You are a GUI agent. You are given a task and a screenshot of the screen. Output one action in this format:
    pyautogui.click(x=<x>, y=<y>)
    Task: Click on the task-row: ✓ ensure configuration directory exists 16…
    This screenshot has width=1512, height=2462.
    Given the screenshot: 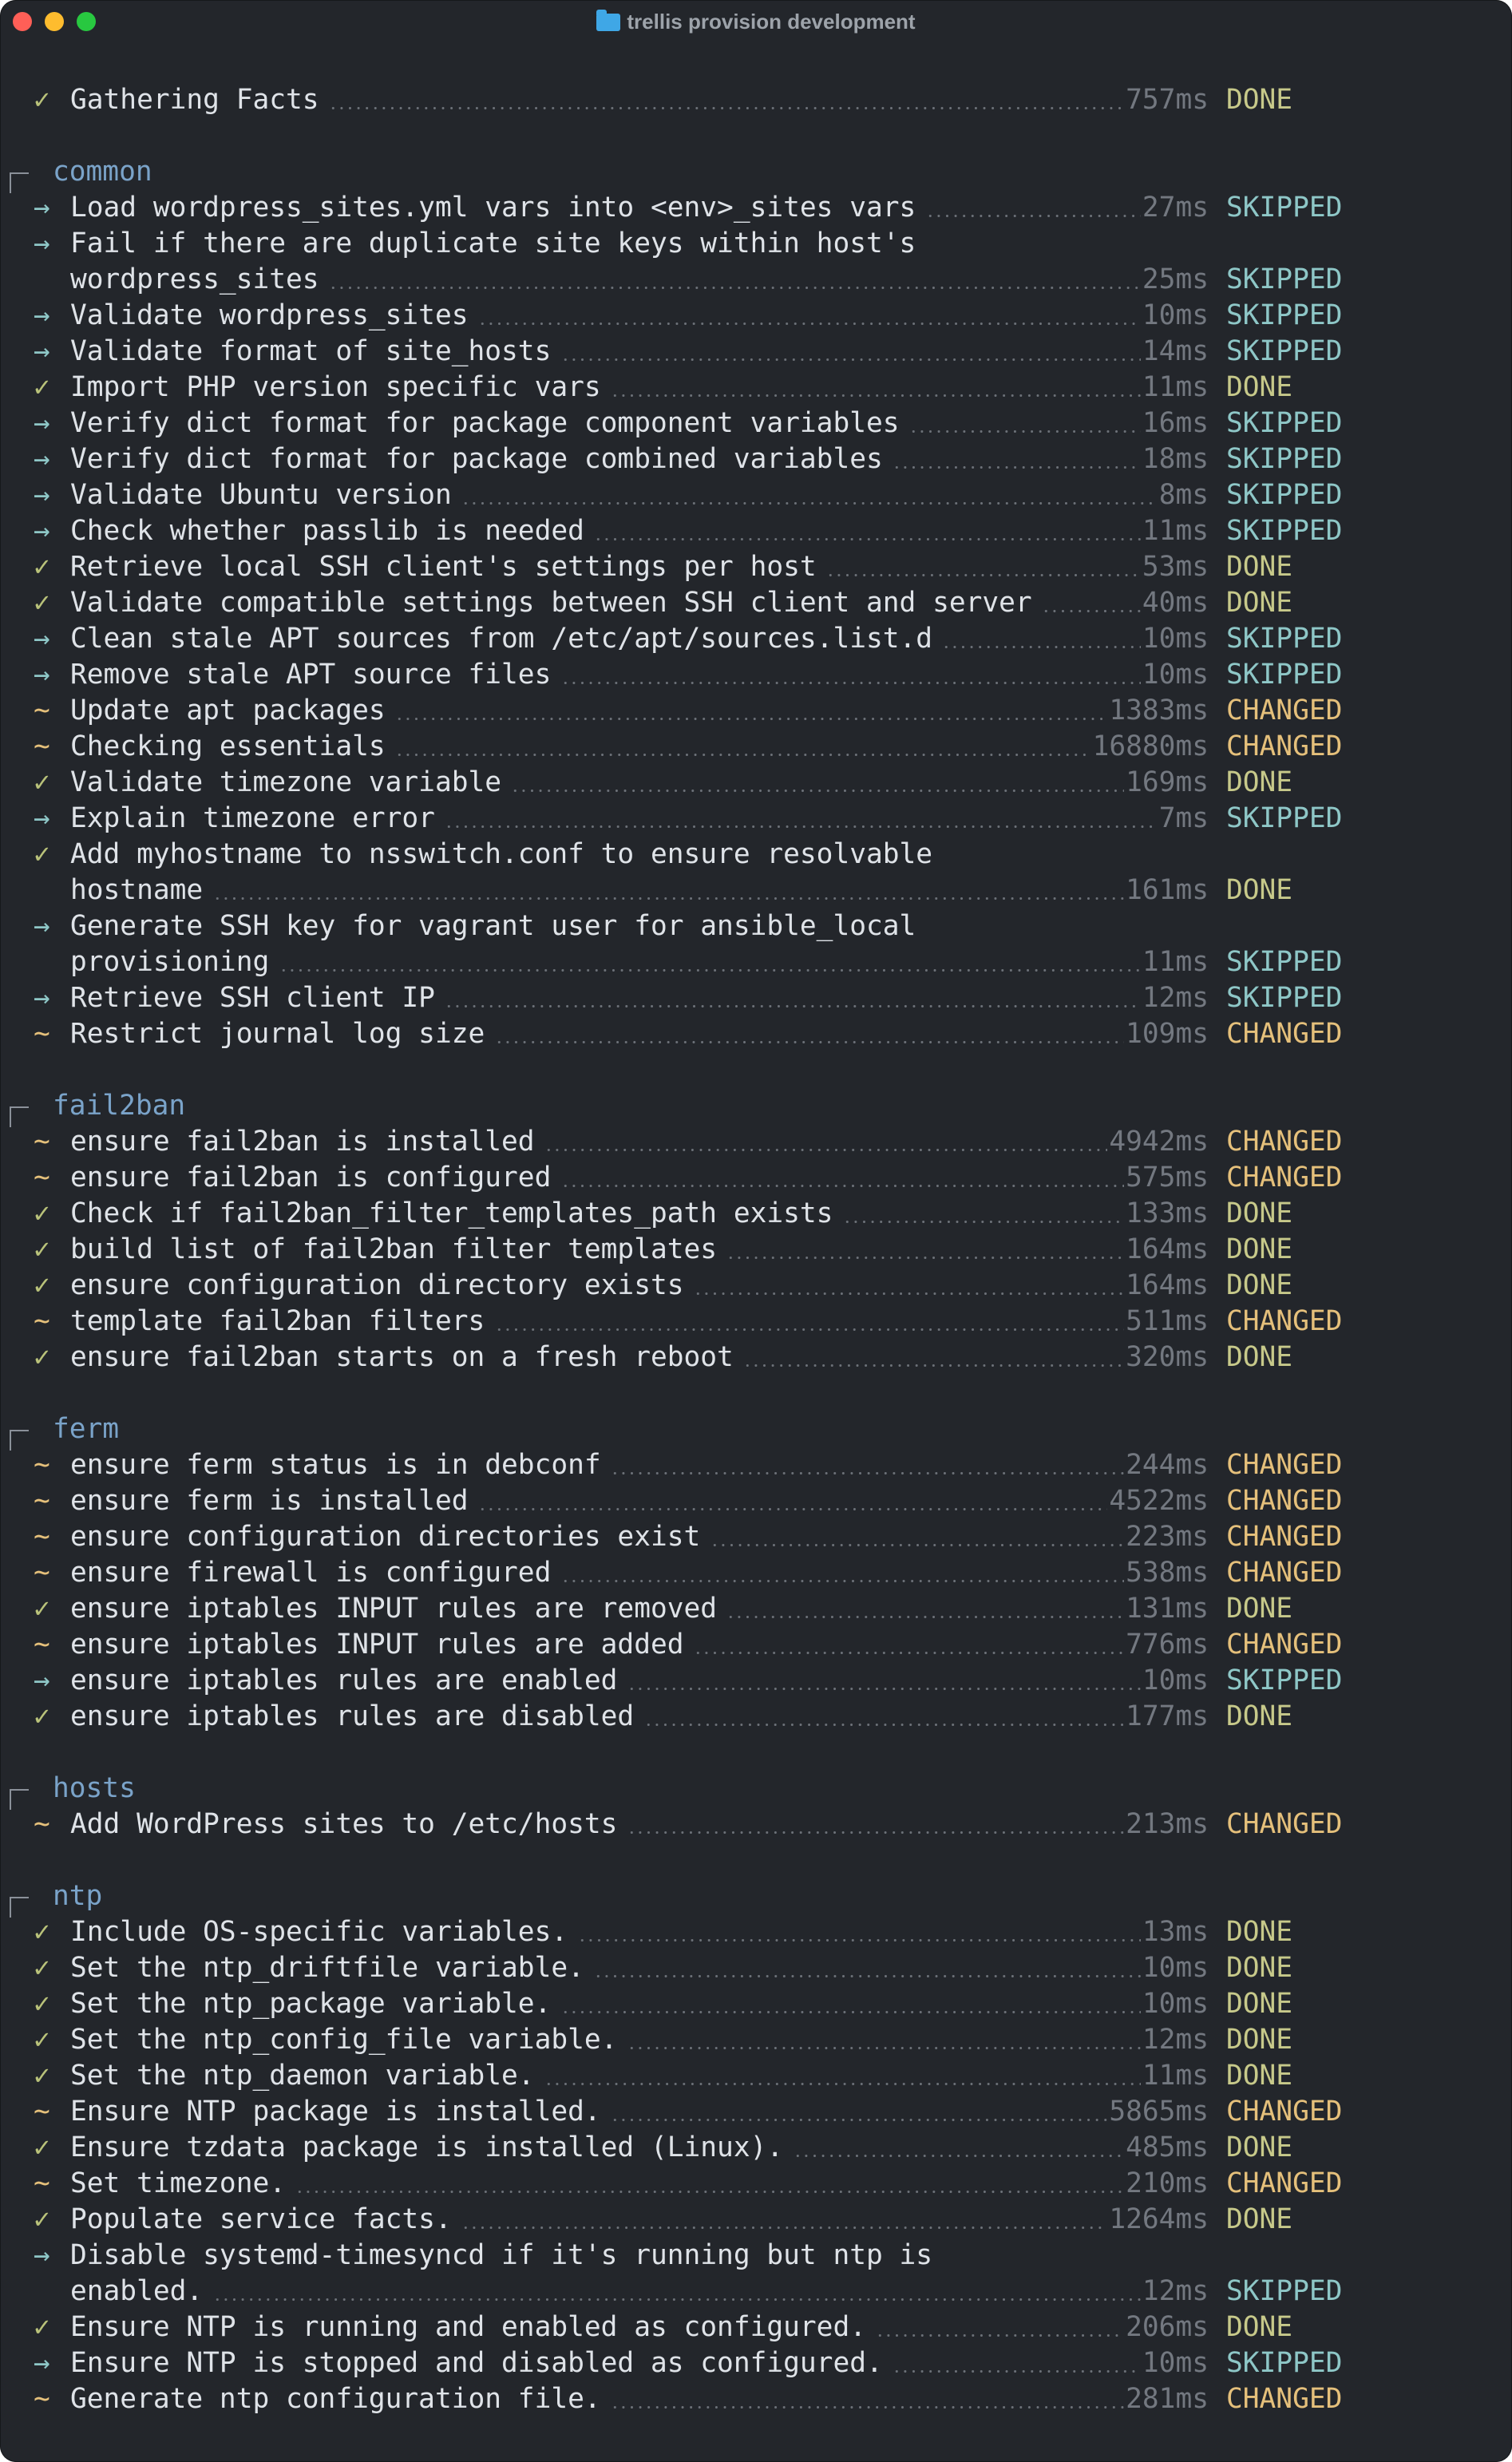 What is the action you would take?
    pyautogui.click(x=756, y=1286)
    